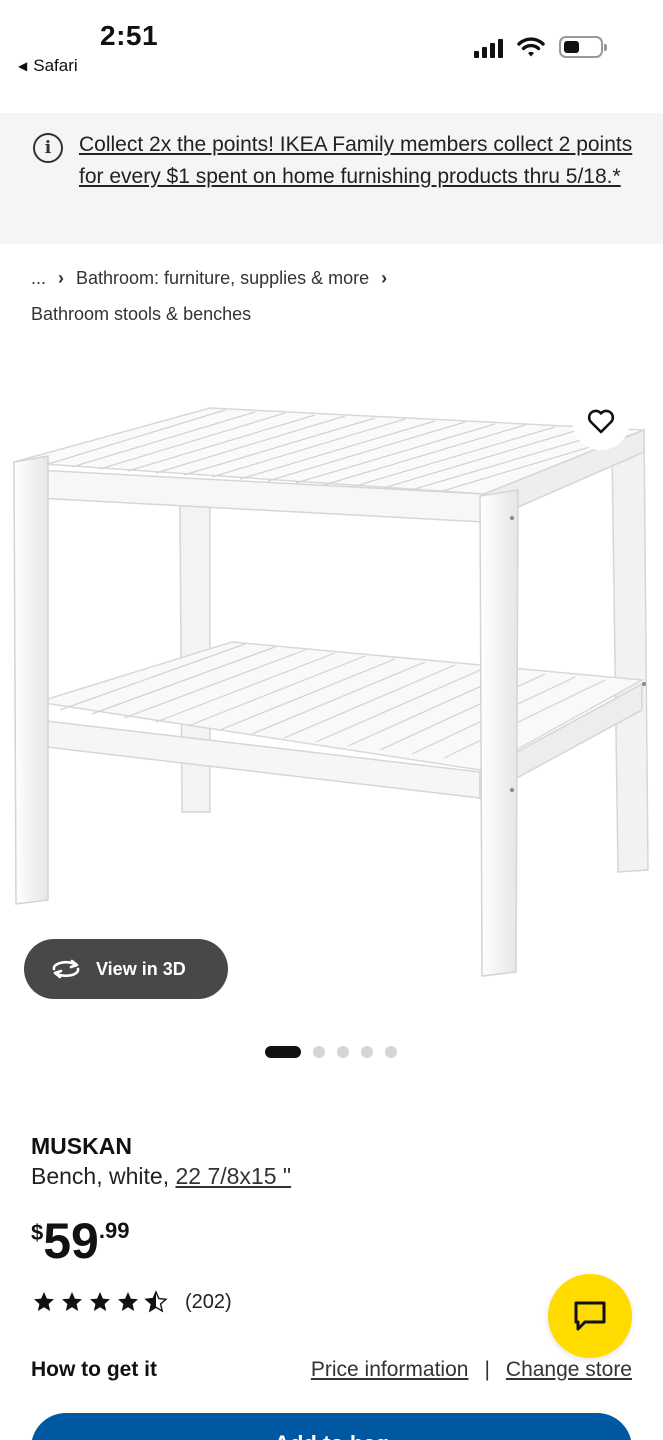 The width and height of the screenshot is (663, 1440). What do you see at coordinates (141, 314) in the screenshot?
I see `breadcrumb-item-stools-benches: Bathroom stools & benches` at bounding box center [141, 314].